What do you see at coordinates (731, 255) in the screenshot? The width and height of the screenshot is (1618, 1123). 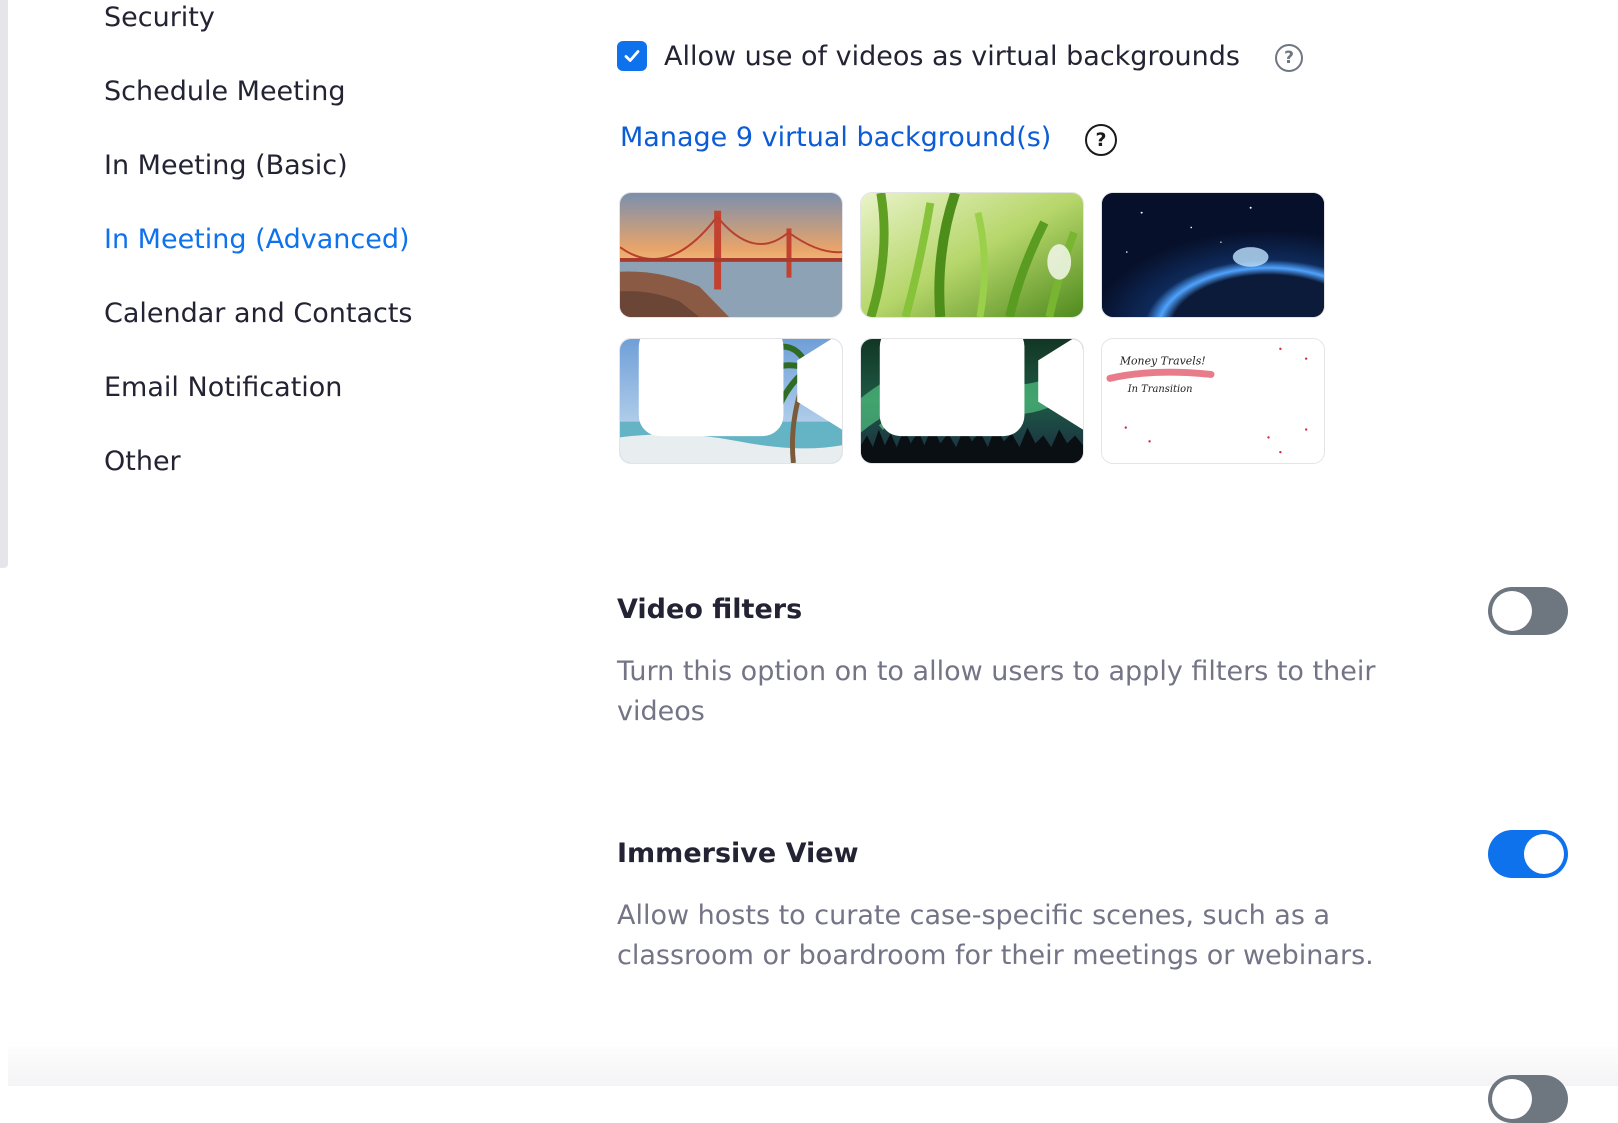 I see `background-thumbnail-golden-gate` at bounding box center [731, 255].